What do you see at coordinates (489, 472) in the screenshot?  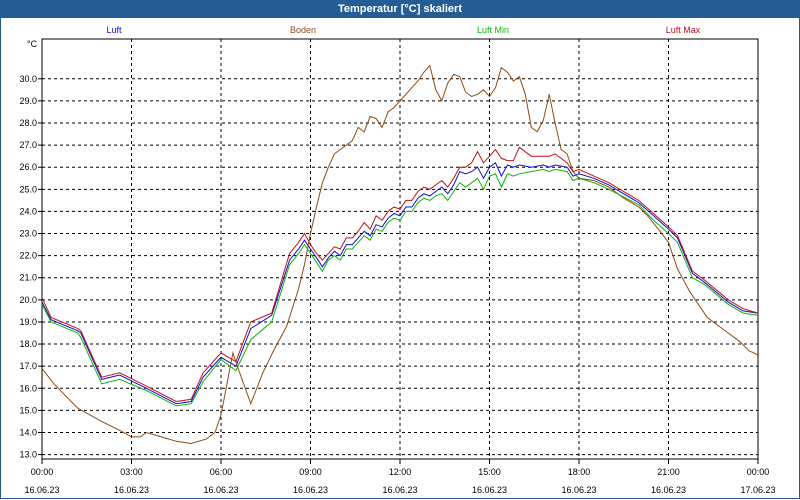 I see `x-tick-time: 15:00` at bounding box center [489, 472].